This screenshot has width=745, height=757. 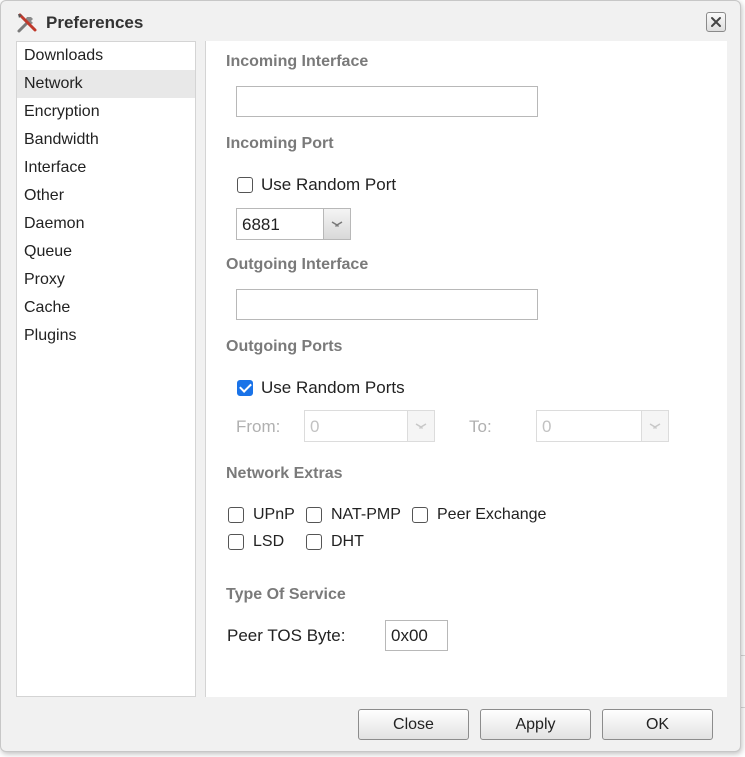 I want to click on random-ports-checkbox-row: Use Random Ports, so click(x=321, y=388).